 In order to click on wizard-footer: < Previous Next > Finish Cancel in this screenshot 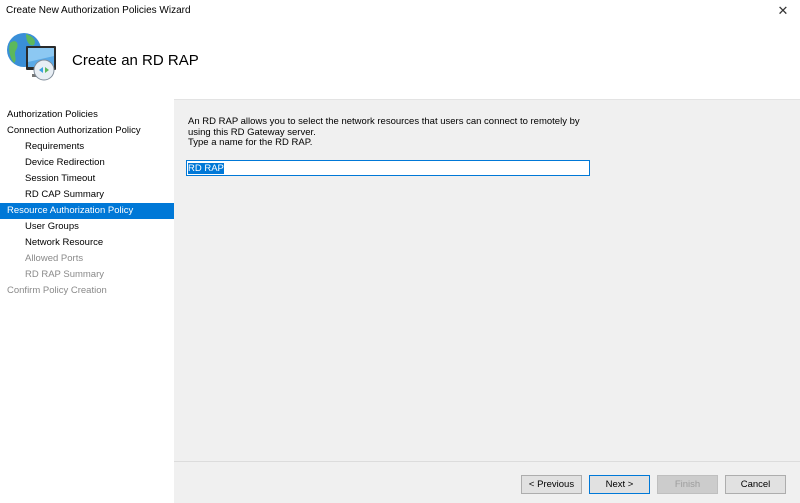, I will do `click(487, 482)`.